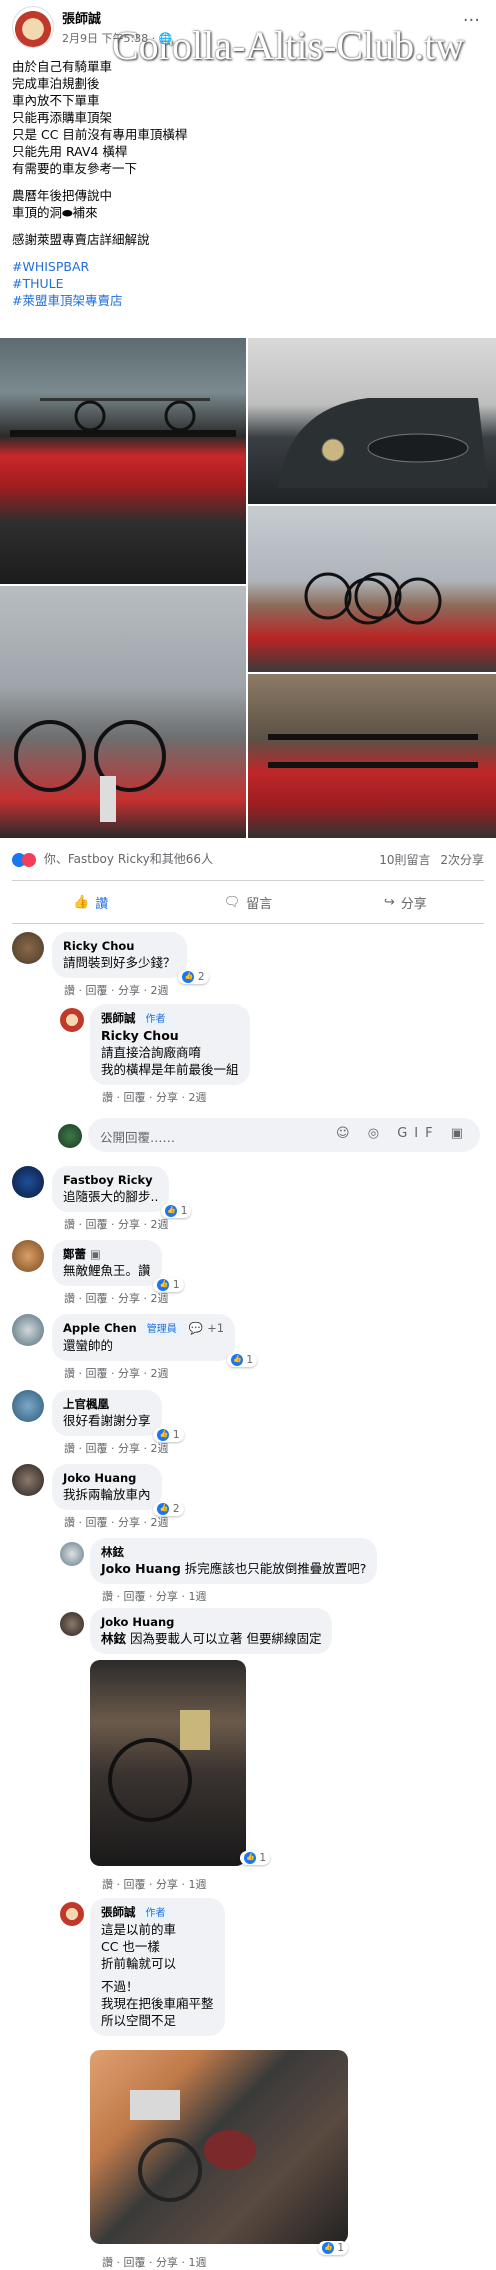 The image size is (496, 2270). Describe the element at coordinates (107, 1404) in the screenshot. I see `commenter-name: 上官楓凰` at that location.